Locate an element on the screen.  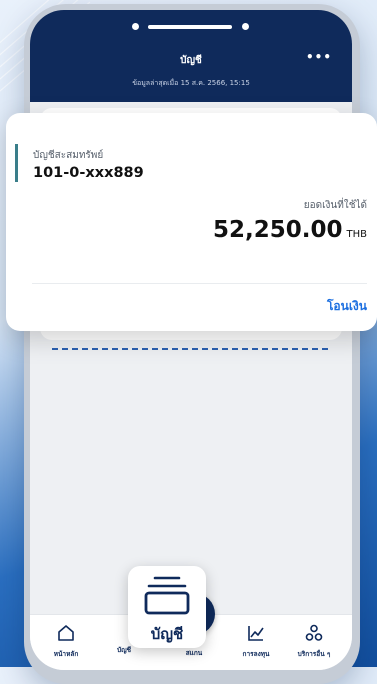
speaker-slot is located at coordinates (190, 27).